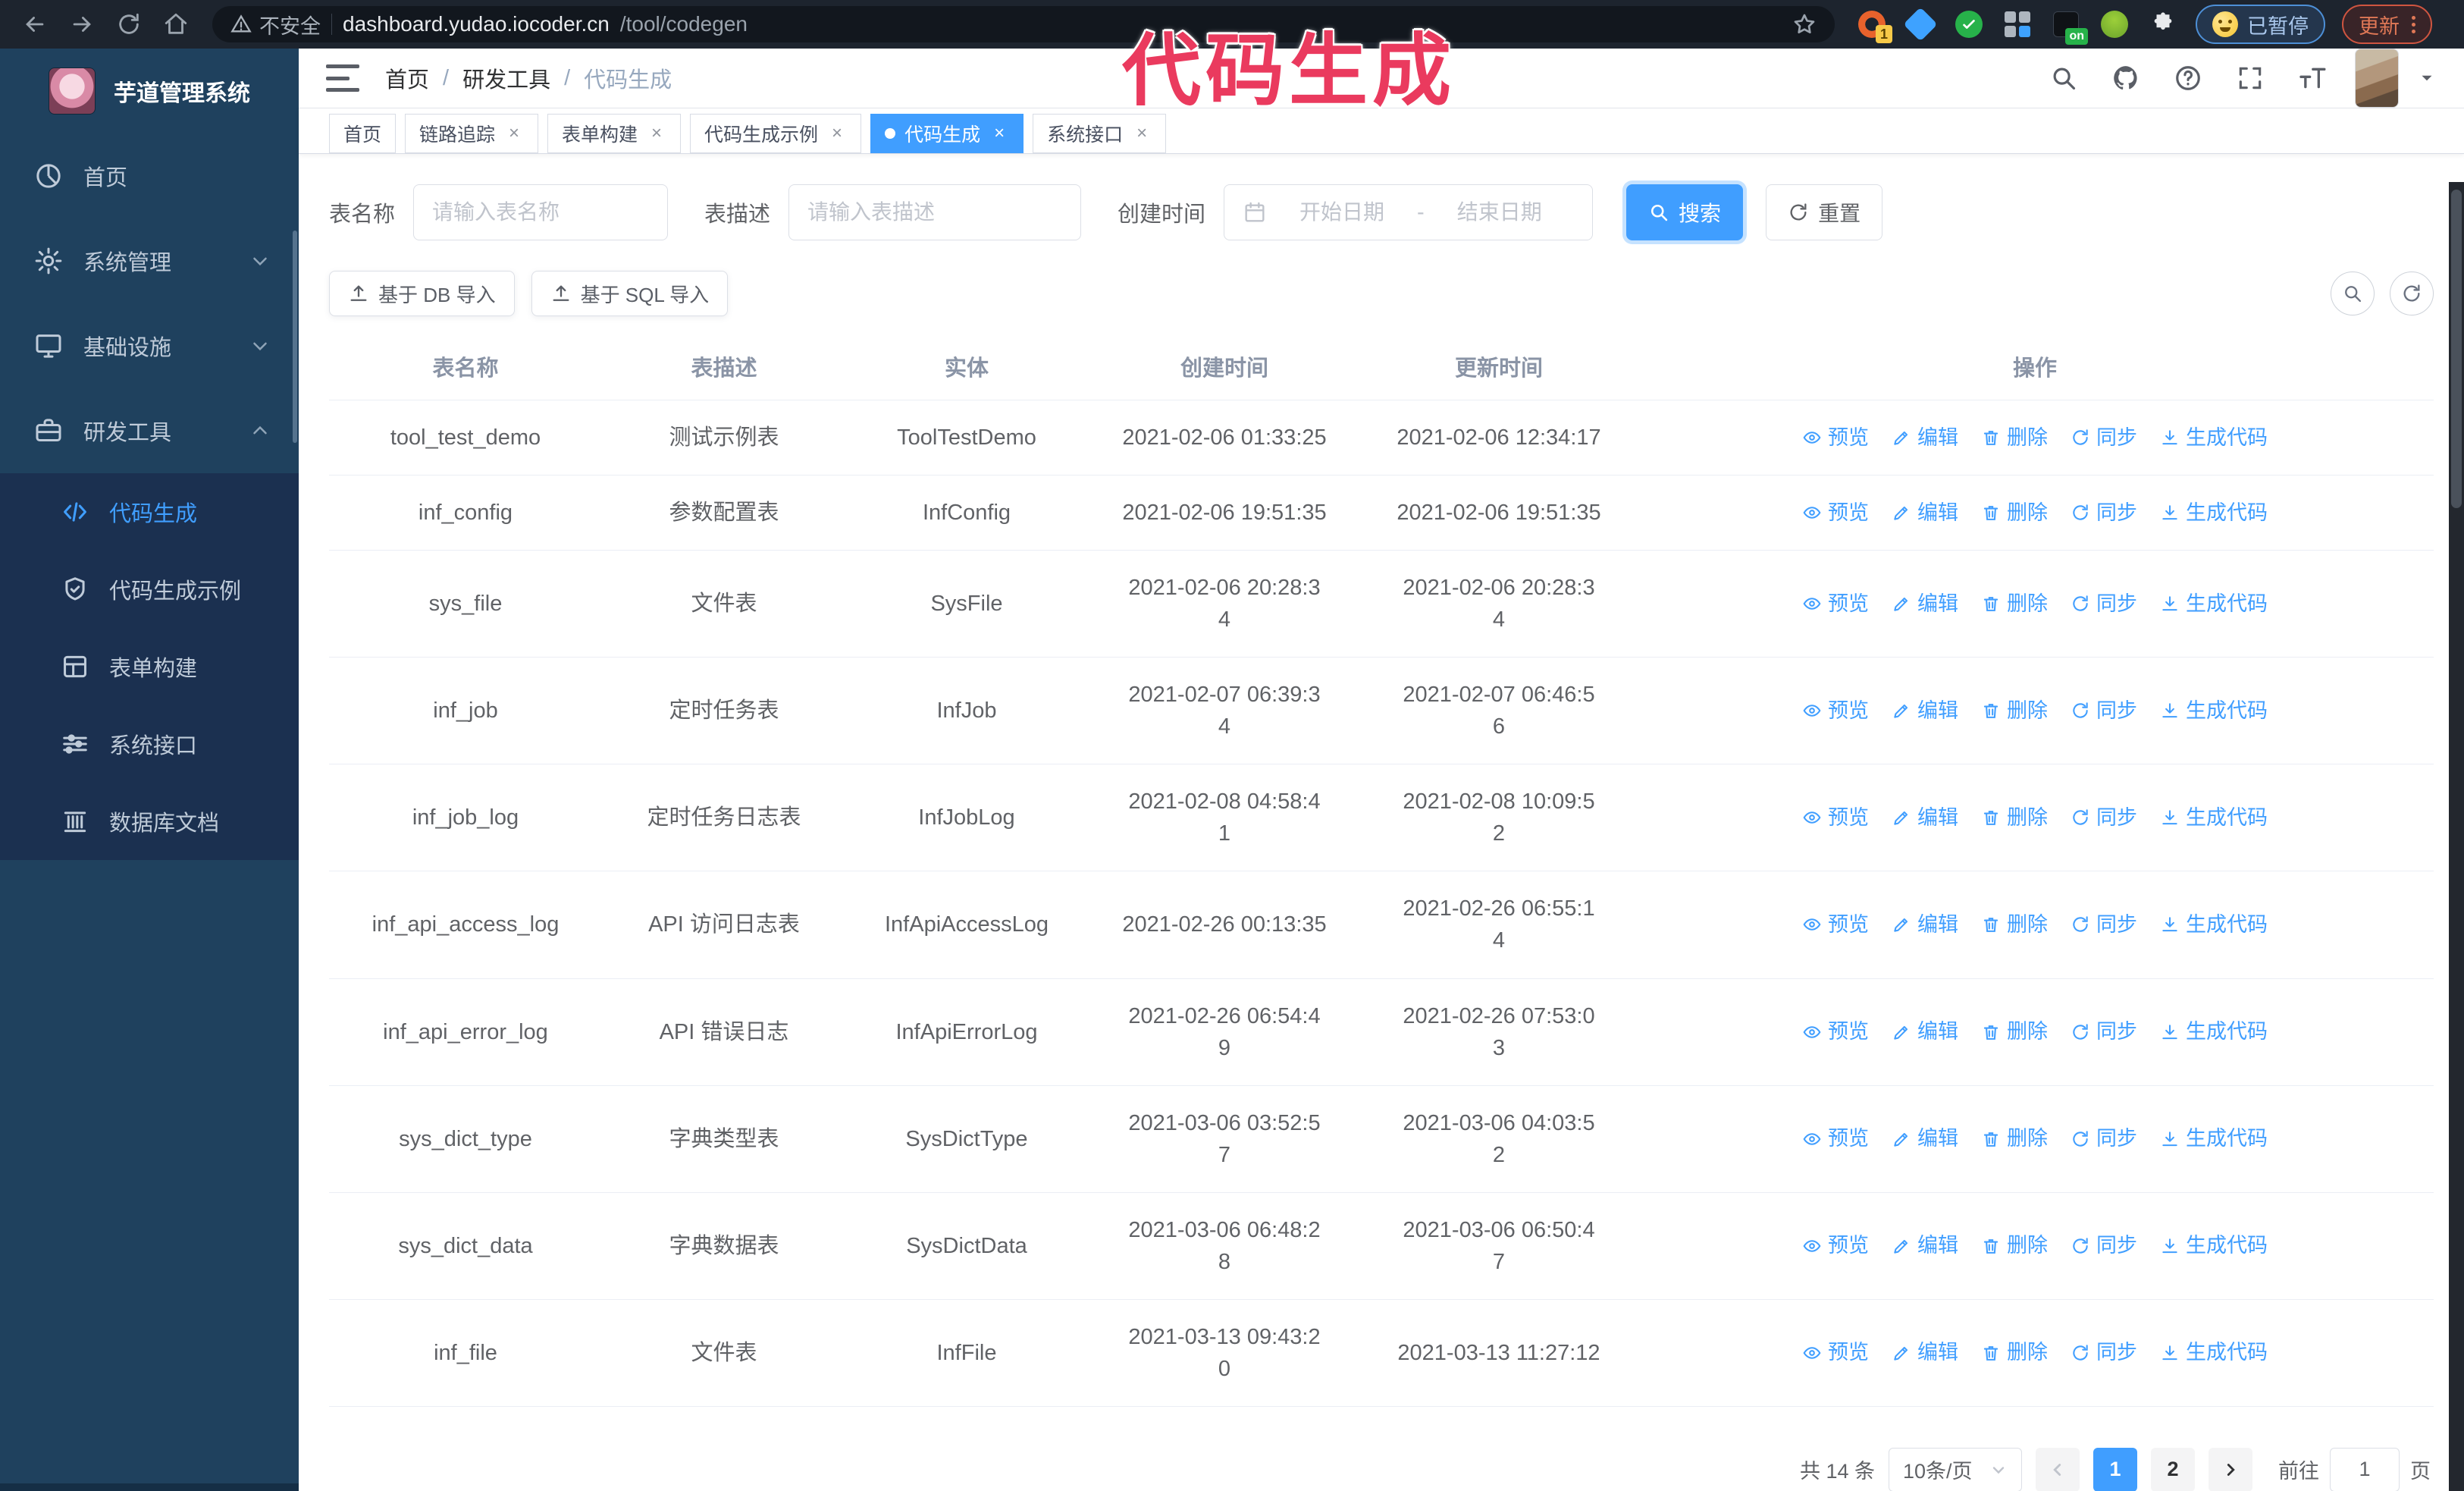  What do you see at coordinates (2250, 78) in the screenshot?
I see `fullscreen-icon` at bounding box center [2250, 78].